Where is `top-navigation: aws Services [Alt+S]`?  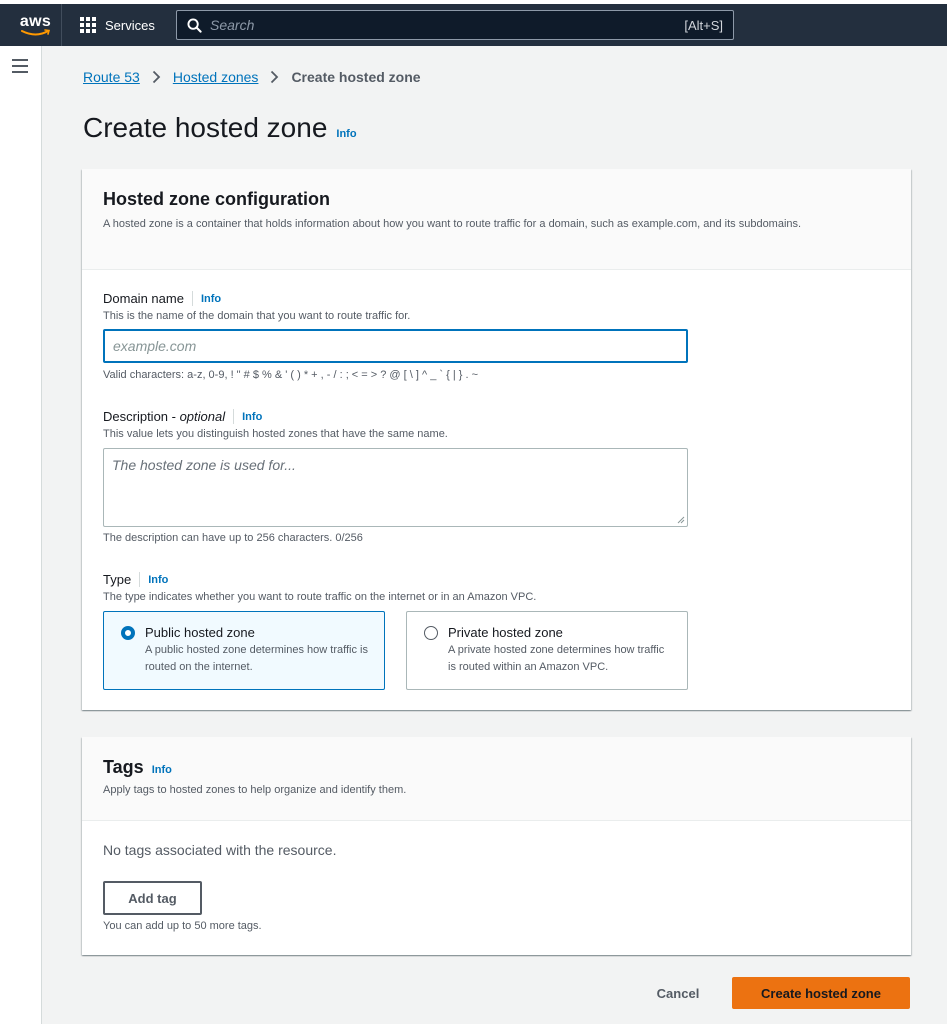
top-navigation: aws Services [Alt+S] is located at coordinates (473, 23).